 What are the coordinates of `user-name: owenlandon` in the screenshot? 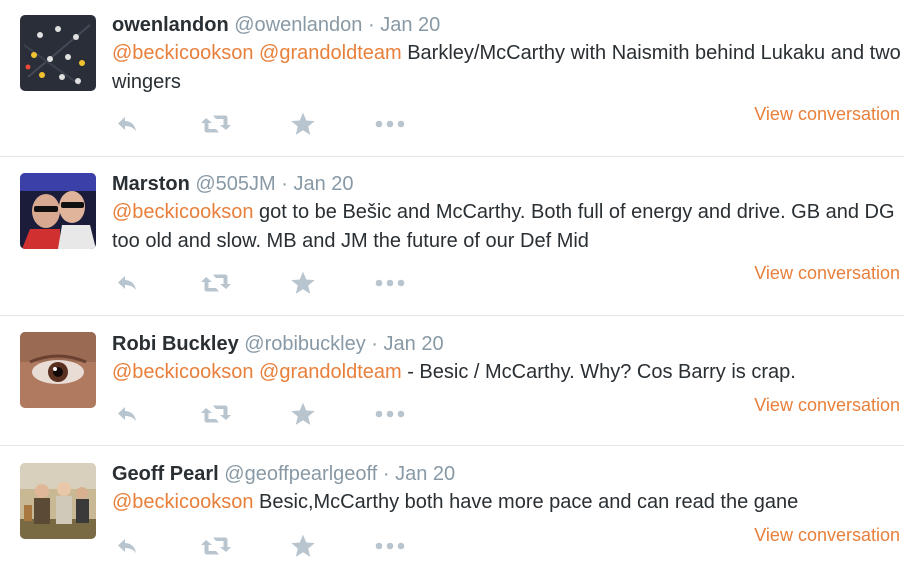 It's located at (170, 25).